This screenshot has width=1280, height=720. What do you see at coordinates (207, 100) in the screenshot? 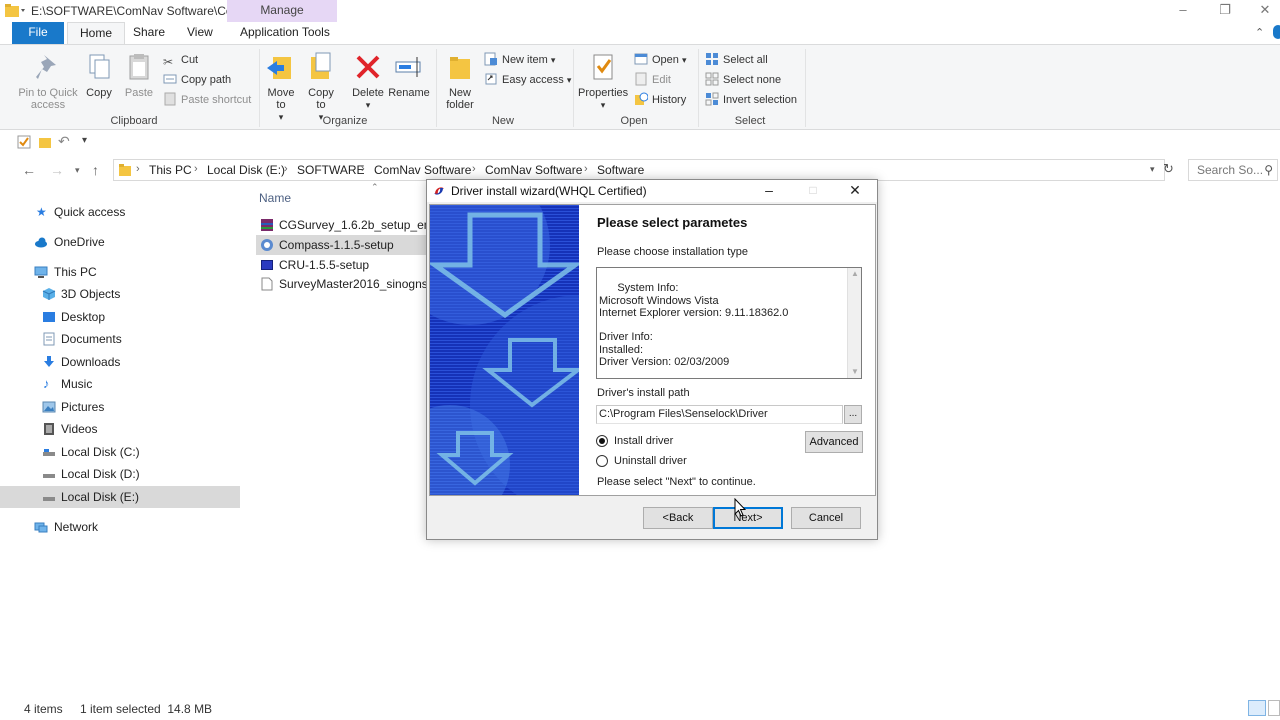
I see `paste-shortcut-button: Paste shortcut` at bounding box center [207, 100].